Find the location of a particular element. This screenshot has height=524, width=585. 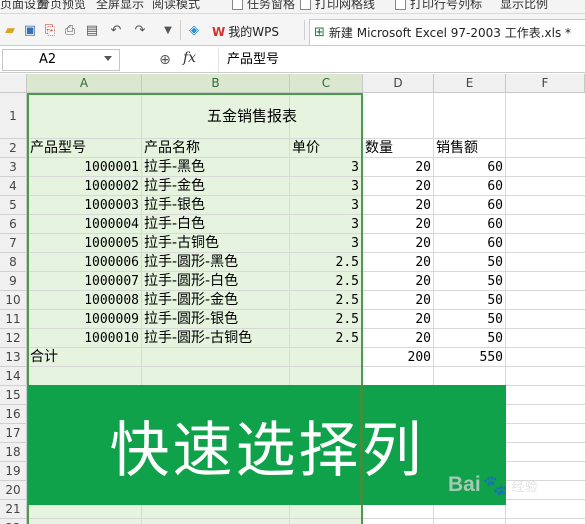

total-qty-cell: 200 is located at coordinates (398, 357).